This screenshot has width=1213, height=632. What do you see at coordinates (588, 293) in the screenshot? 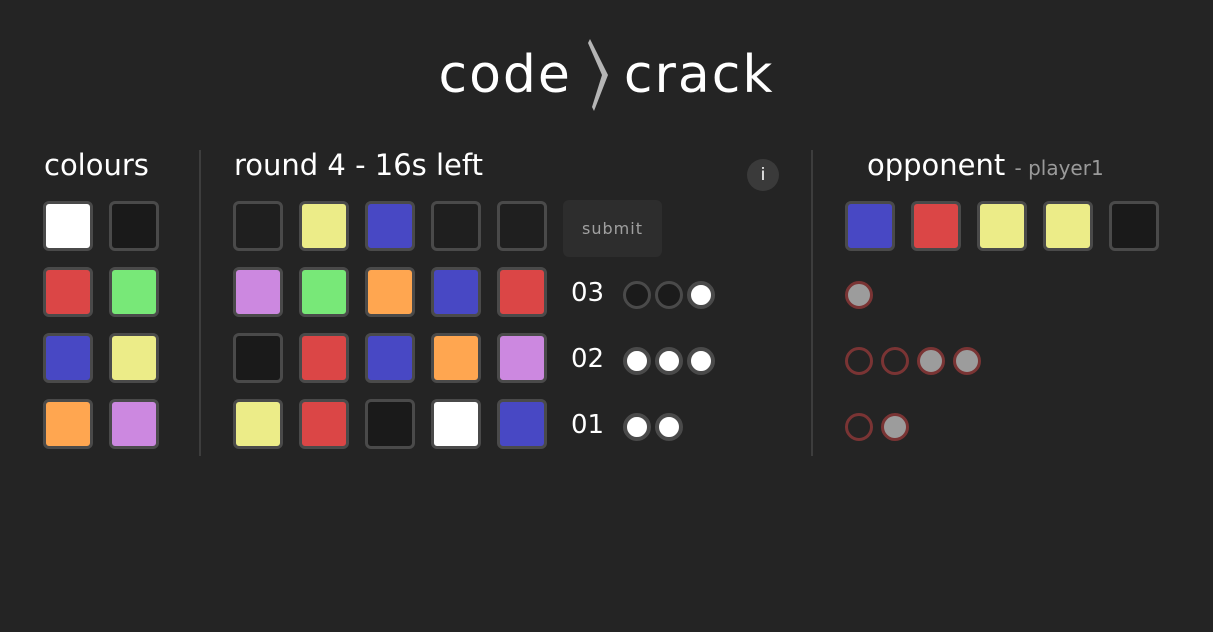
I see `round-number: 03` at bounding box center [588, 293].